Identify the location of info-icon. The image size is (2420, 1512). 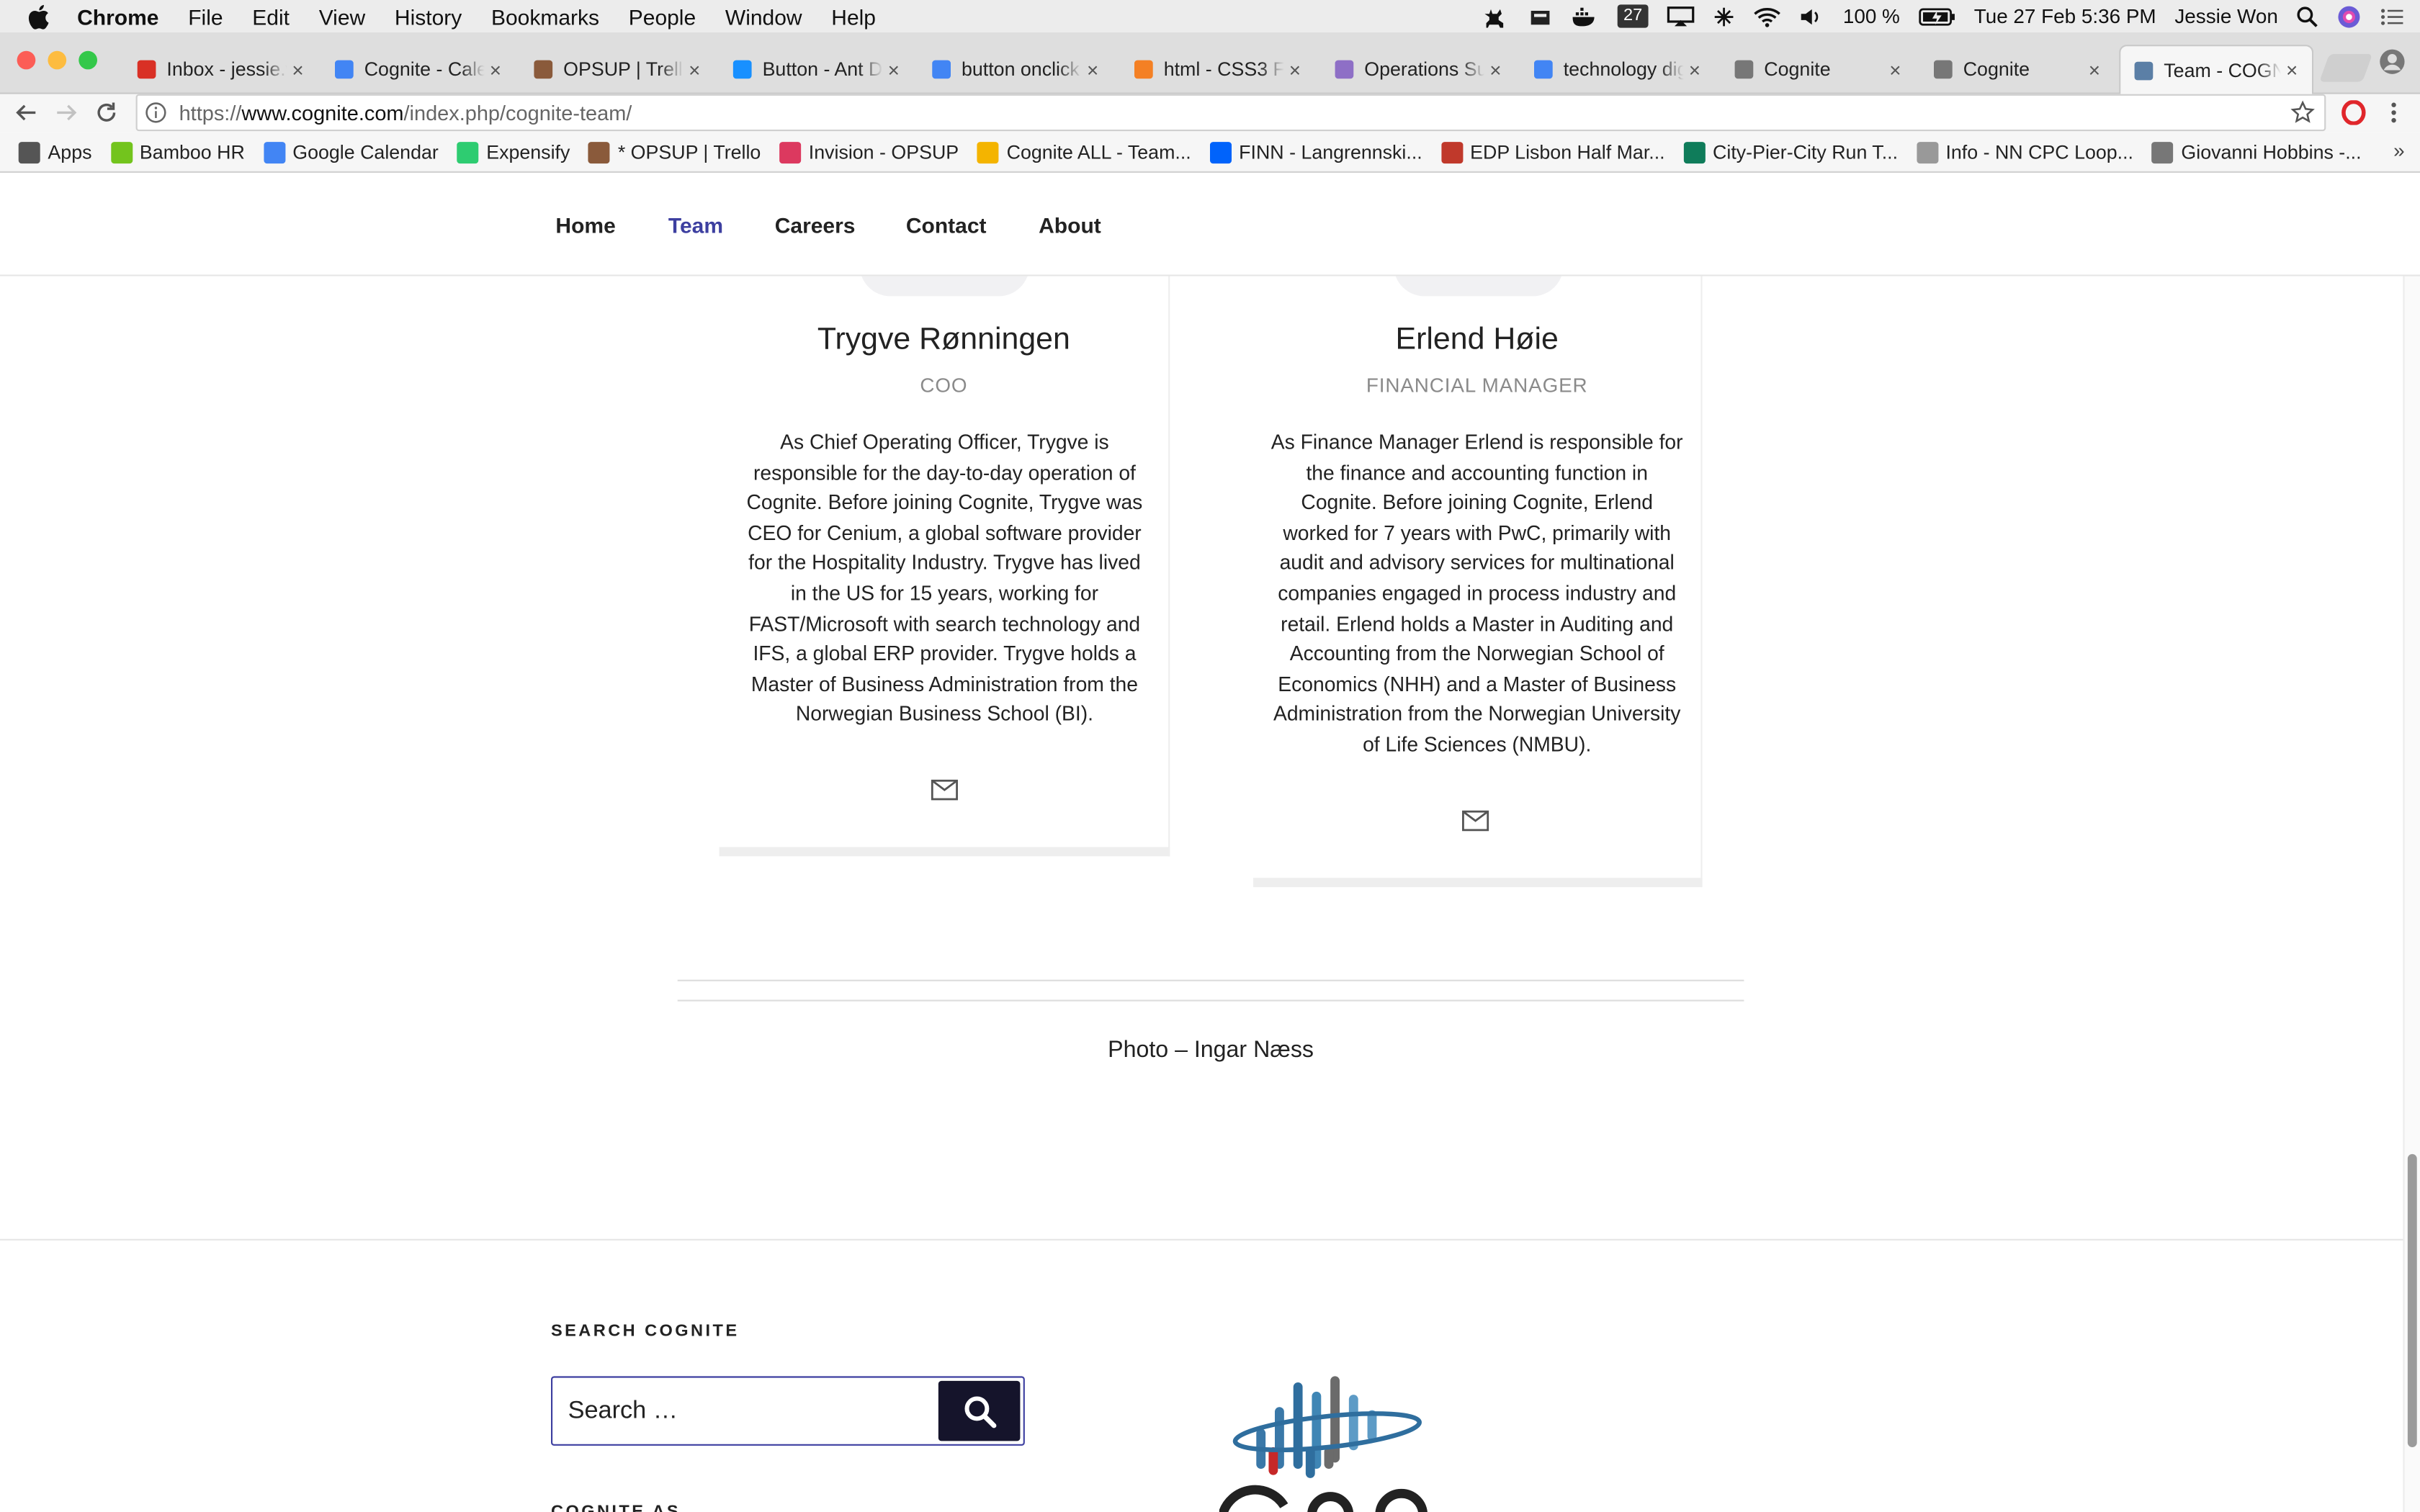
(155, 112).